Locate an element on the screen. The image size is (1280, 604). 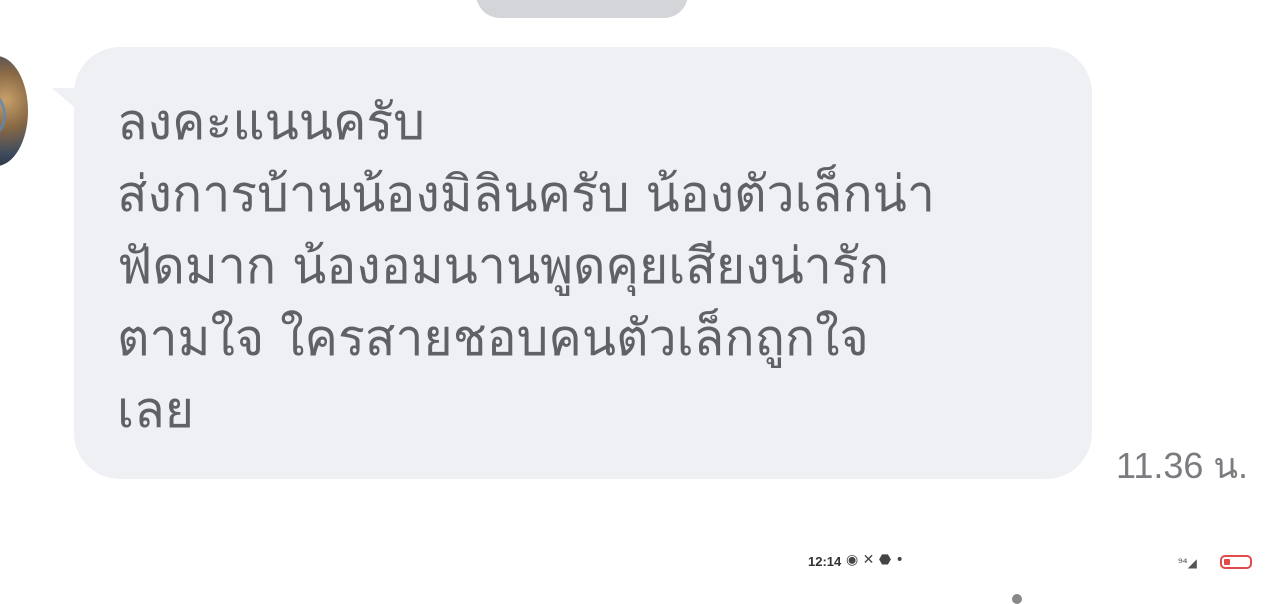
message-line: ตามใจ ใครสายชอบคนตัวเล็กถูกใจ is located at coordinates (493, 338).